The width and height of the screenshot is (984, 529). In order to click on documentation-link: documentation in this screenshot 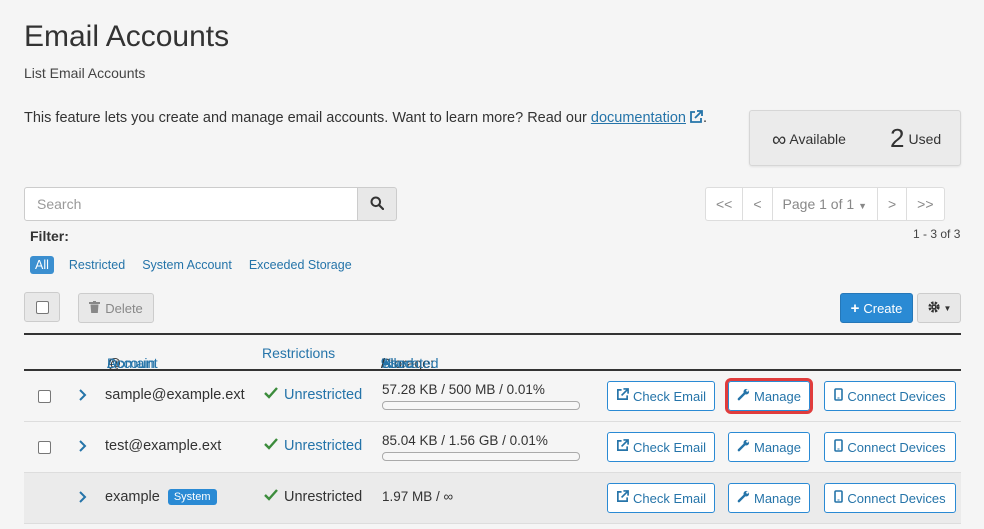, I will do `click(638, 118)`.